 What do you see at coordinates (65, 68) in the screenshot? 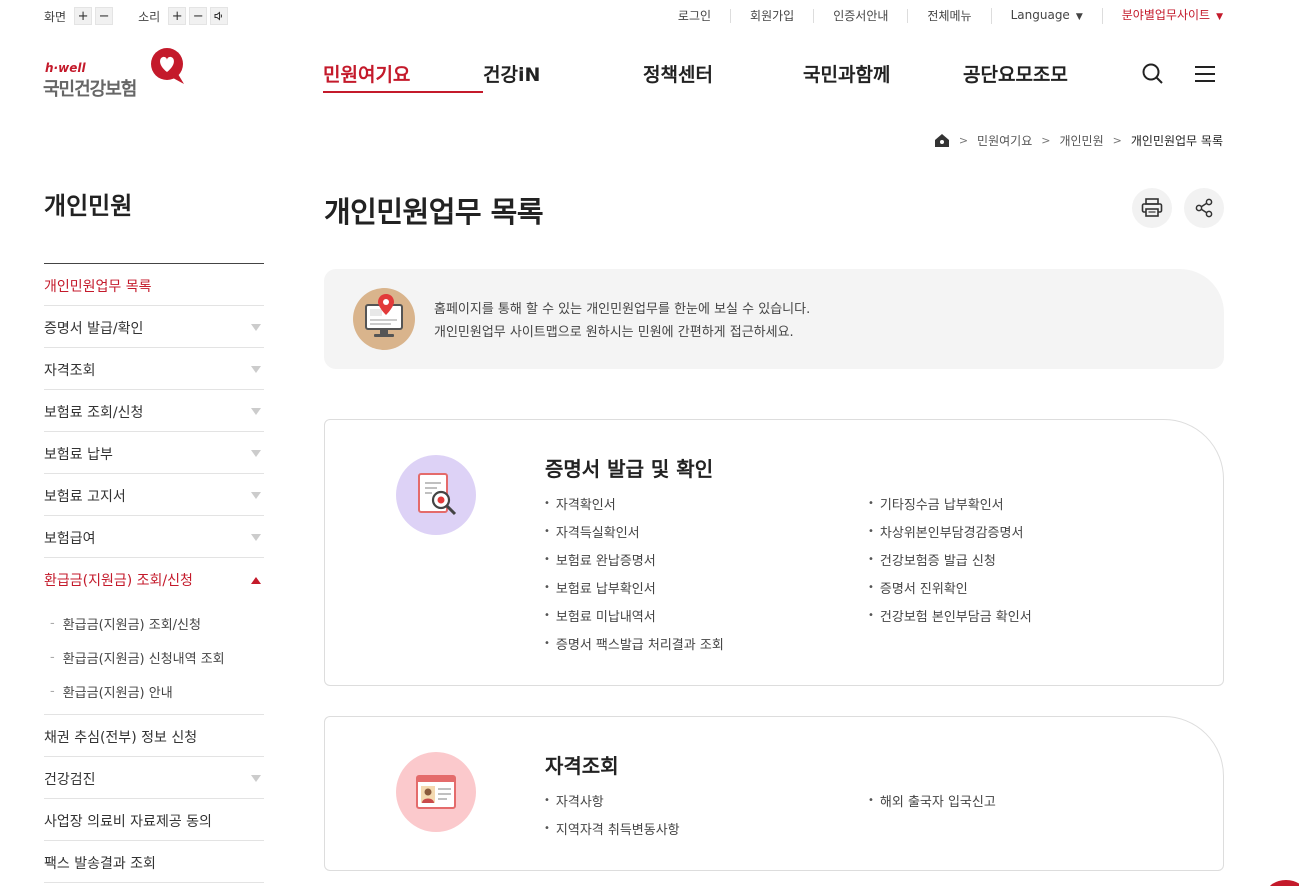
I see `logo-tagline: h·well` at bounding box center [65, 68].